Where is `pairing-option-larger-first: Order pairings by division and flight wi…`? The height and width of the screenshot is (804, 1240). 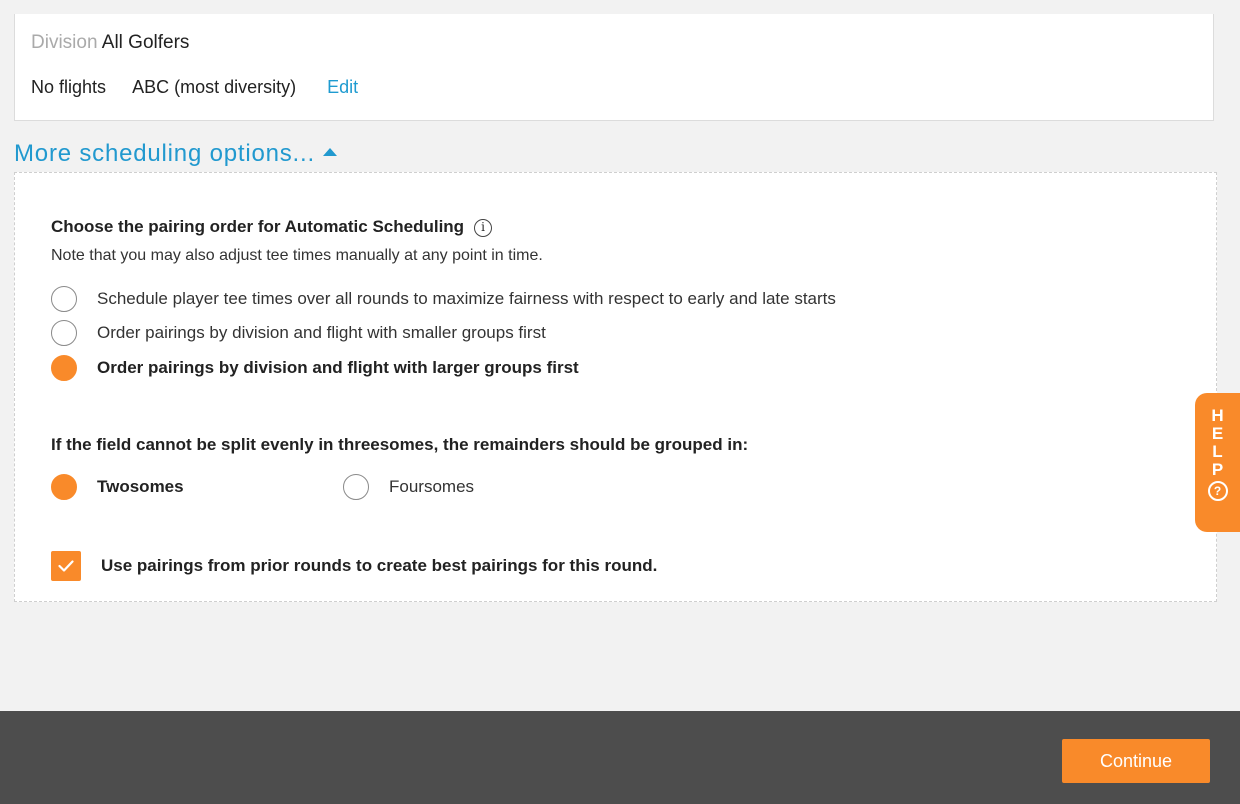 pairing-option-larger-first: Order pairings by division and flight wi… is located at coordinates (315, 368).